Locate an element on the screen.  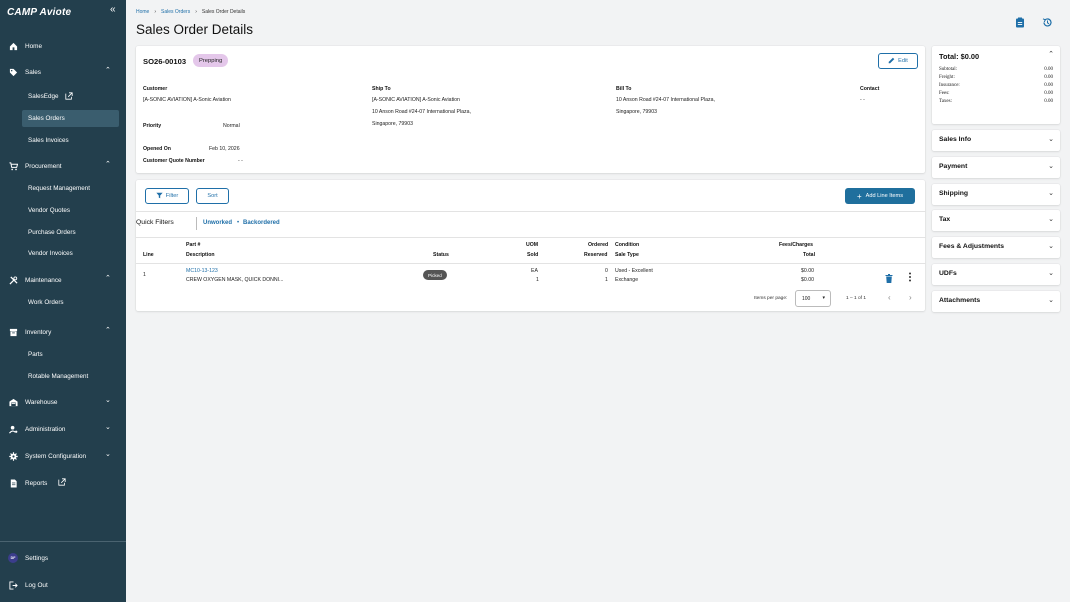
customer-quote-label: Customer Quote Number is located at coordinates (174, 161).